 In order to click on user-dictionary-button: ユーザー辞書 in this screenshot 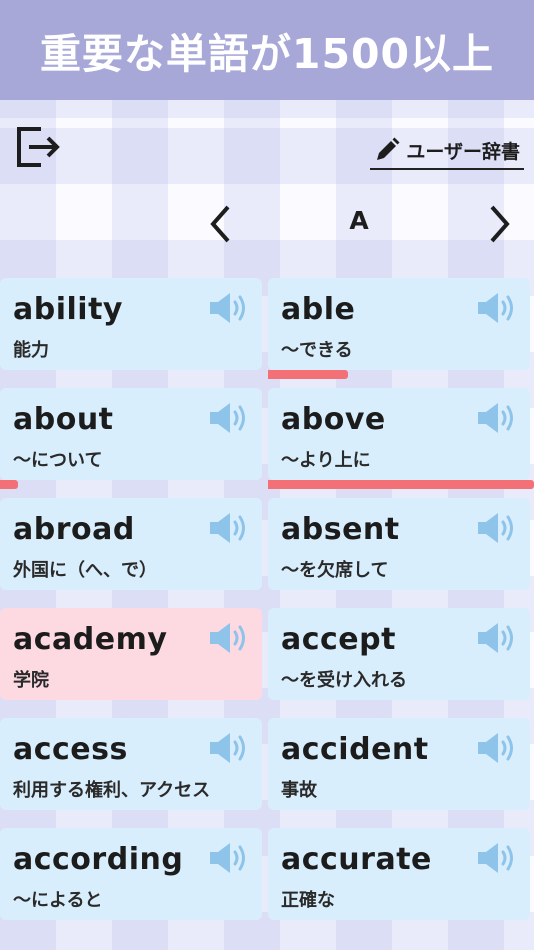, I will do `click(447, 151)`.